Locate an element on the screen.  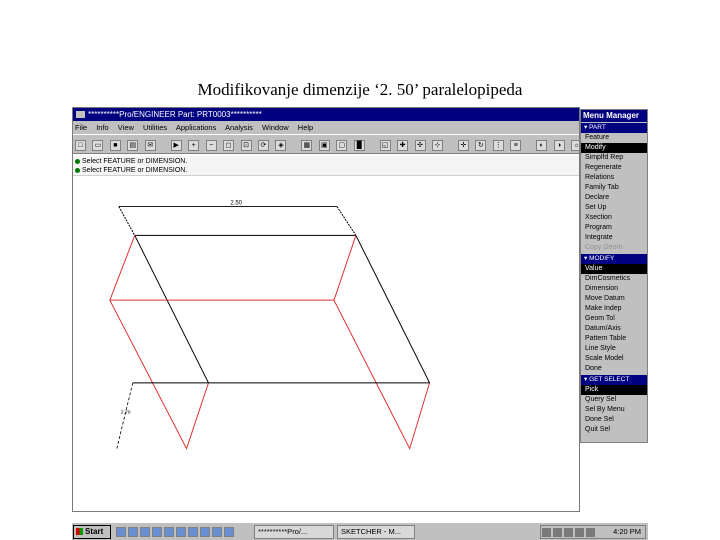
menu-item-pick: Pick is located at coordinates (614, 390).